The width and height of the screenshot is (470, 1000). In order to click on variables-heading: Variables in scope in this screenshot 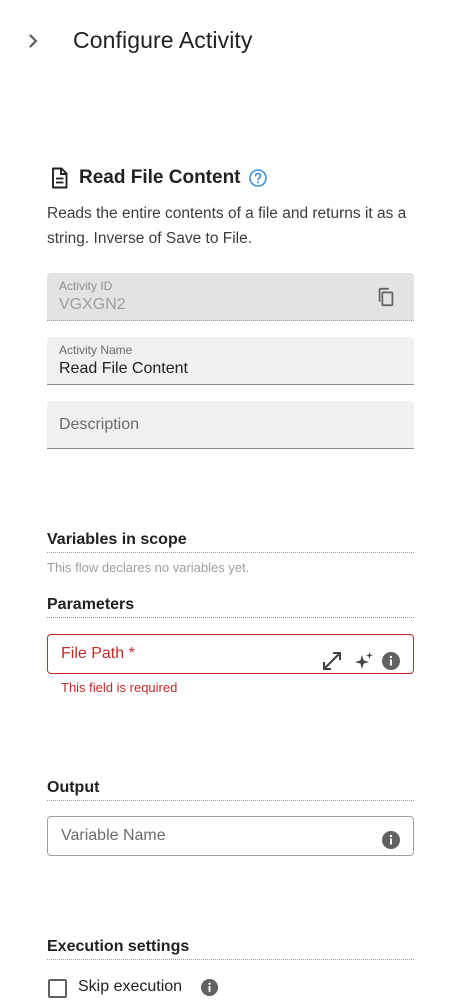, I will do `click(230, 542)`.